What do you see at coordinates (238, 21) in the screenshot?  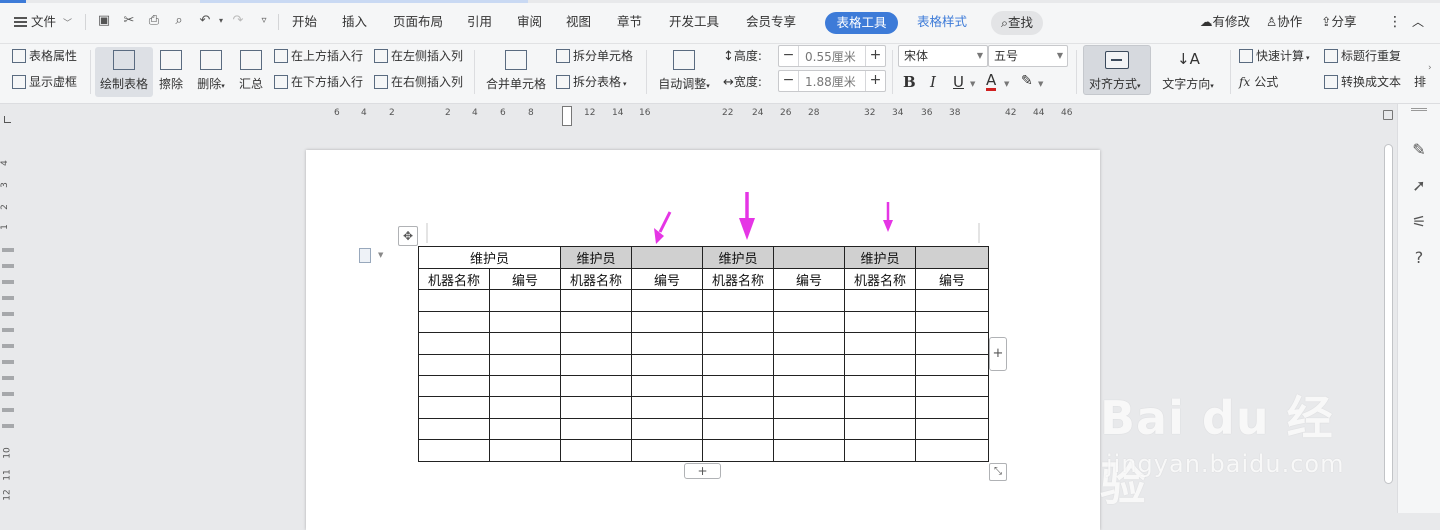 I see `redo-icon: ↷` at bounding box center [238, 21].